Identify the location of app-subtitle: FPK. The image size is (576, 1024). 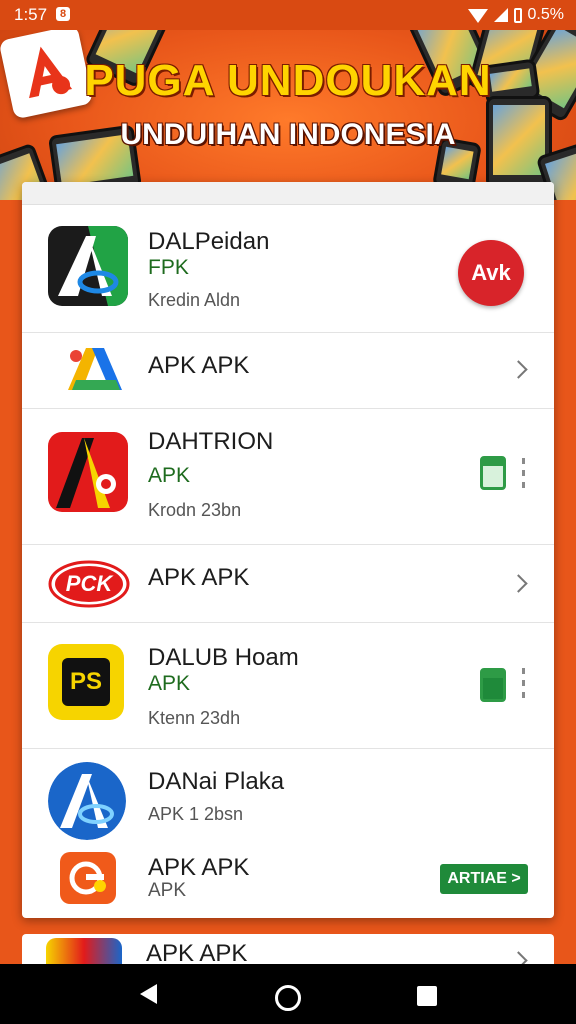
(168, 267).